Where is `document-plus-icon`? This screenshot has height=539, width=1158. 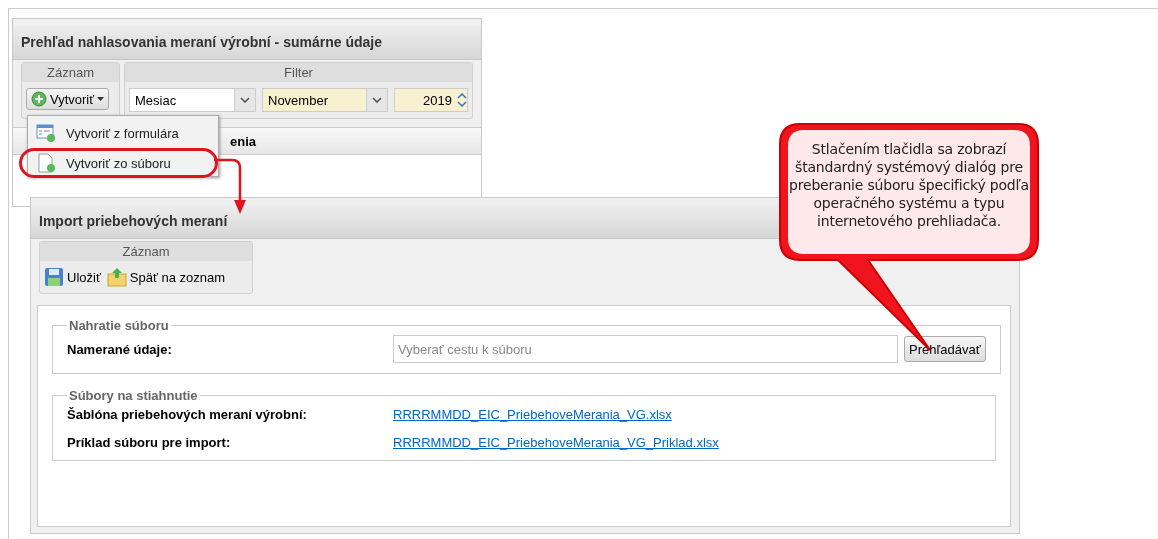 document-plus-icon is located at coordinates (46, 163).